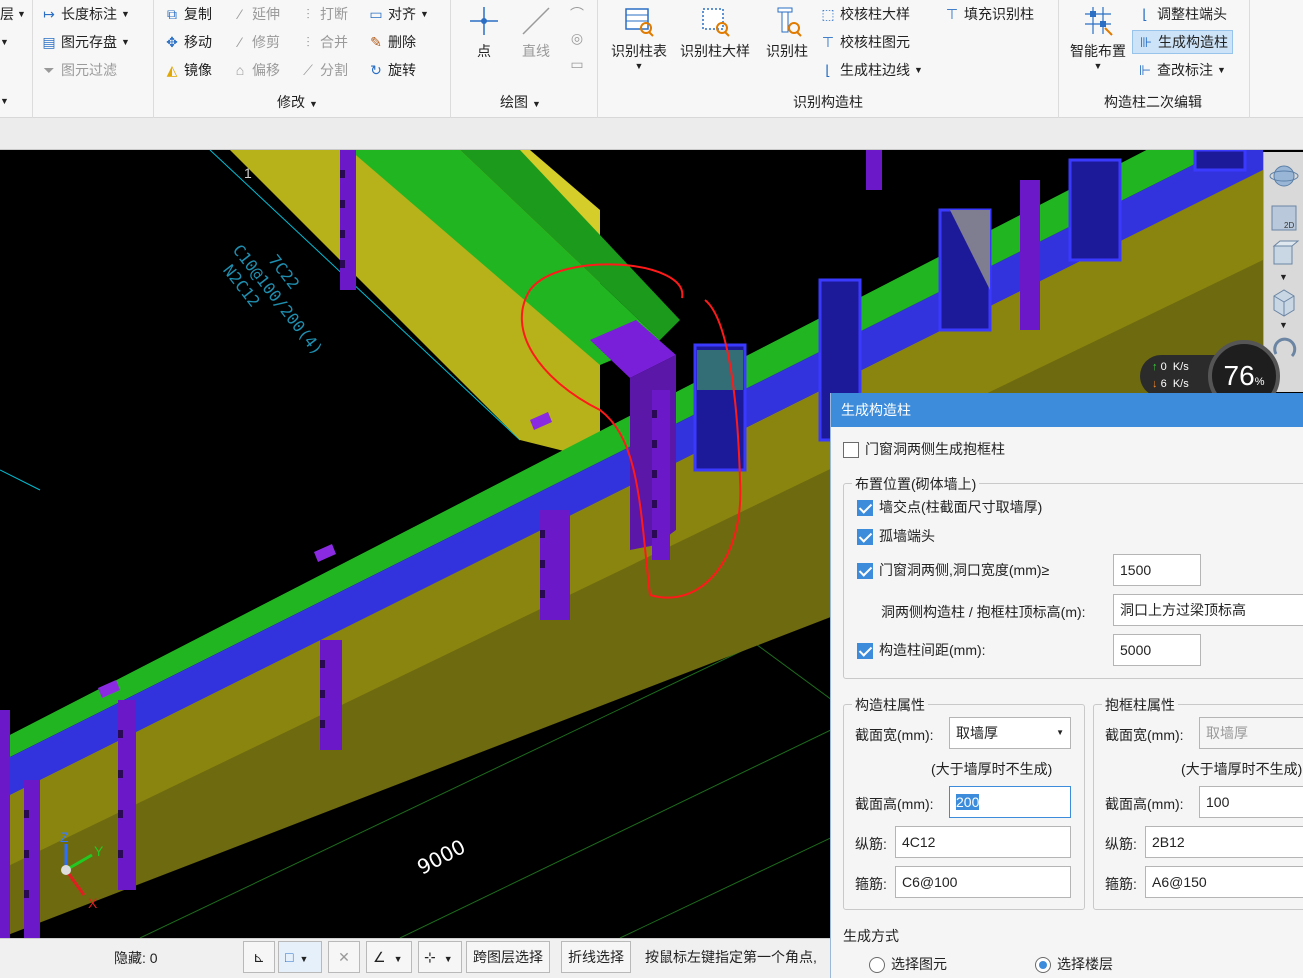  Describe the element at coordinates (398, 14) in the screenshot. I see `align-button: ▭ 对齐 ▼` at that location.